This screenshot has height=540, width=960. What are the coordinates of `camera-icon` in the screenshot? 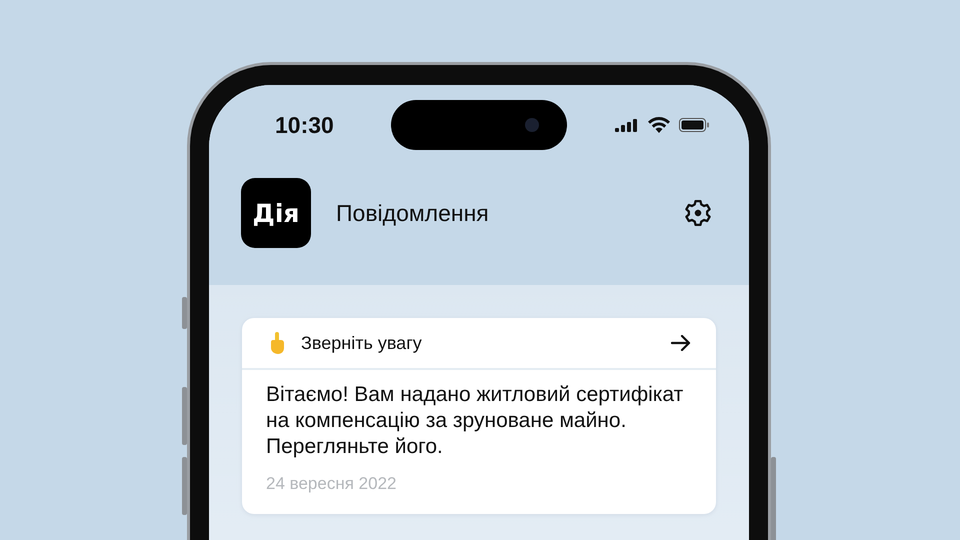 It's located at (532, 125).